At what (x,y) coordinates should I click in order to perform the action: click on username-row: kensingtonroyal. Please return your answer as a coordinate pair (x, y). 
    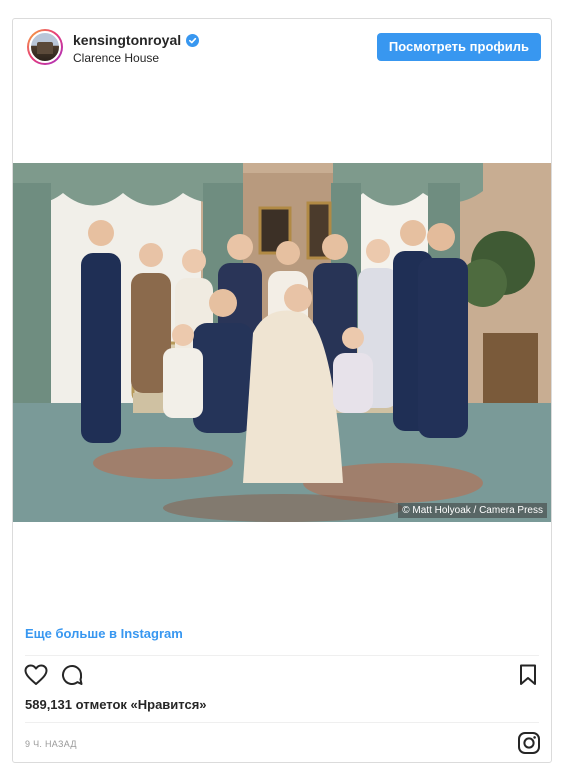
    Looking at the image, I should click on (136, 40).